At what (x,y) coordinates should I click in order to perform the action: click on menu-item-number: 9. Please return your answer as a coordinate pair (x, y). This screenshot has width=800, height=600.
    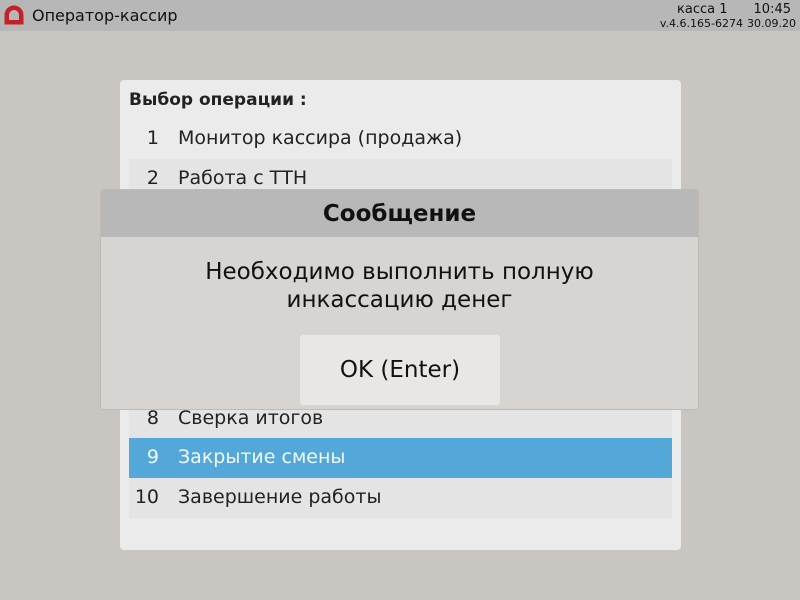
    Looking at the image, I should click on (152, 457).